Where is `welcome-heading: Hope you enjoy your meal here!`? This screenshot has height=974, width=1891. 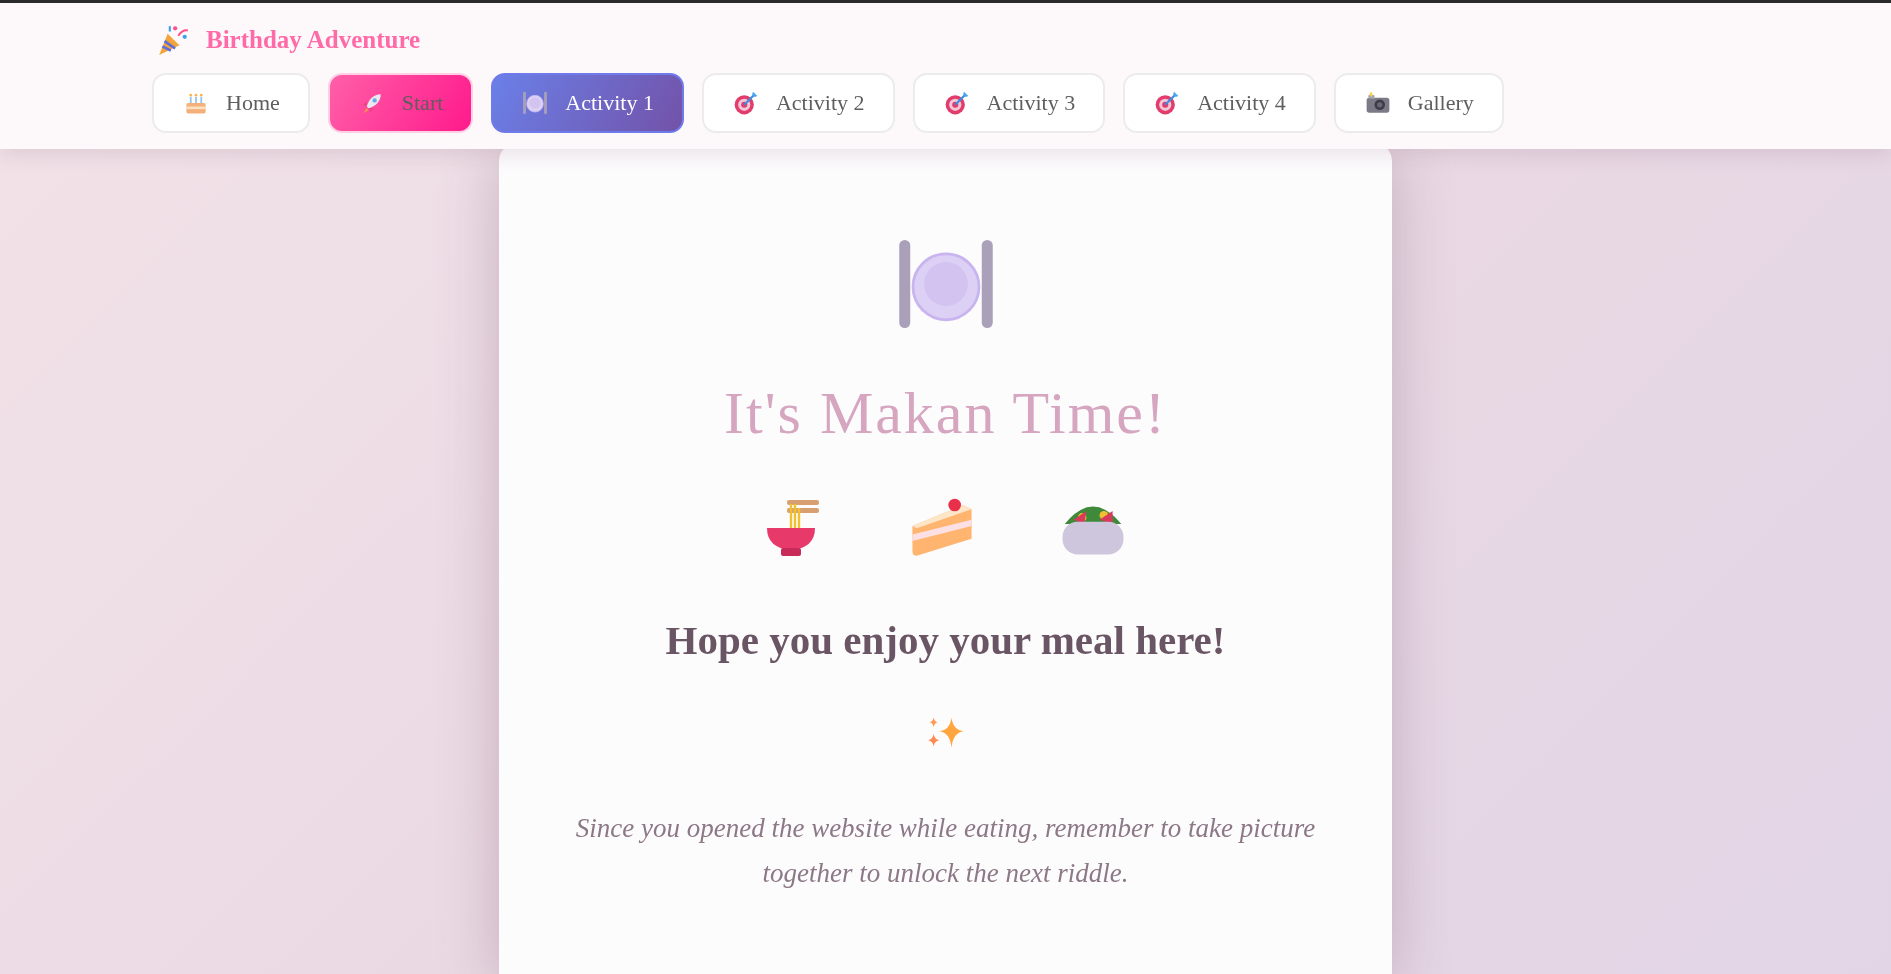
welcome-heading: Hope you enjoy your meal here! is located at coordinates (945, 640).